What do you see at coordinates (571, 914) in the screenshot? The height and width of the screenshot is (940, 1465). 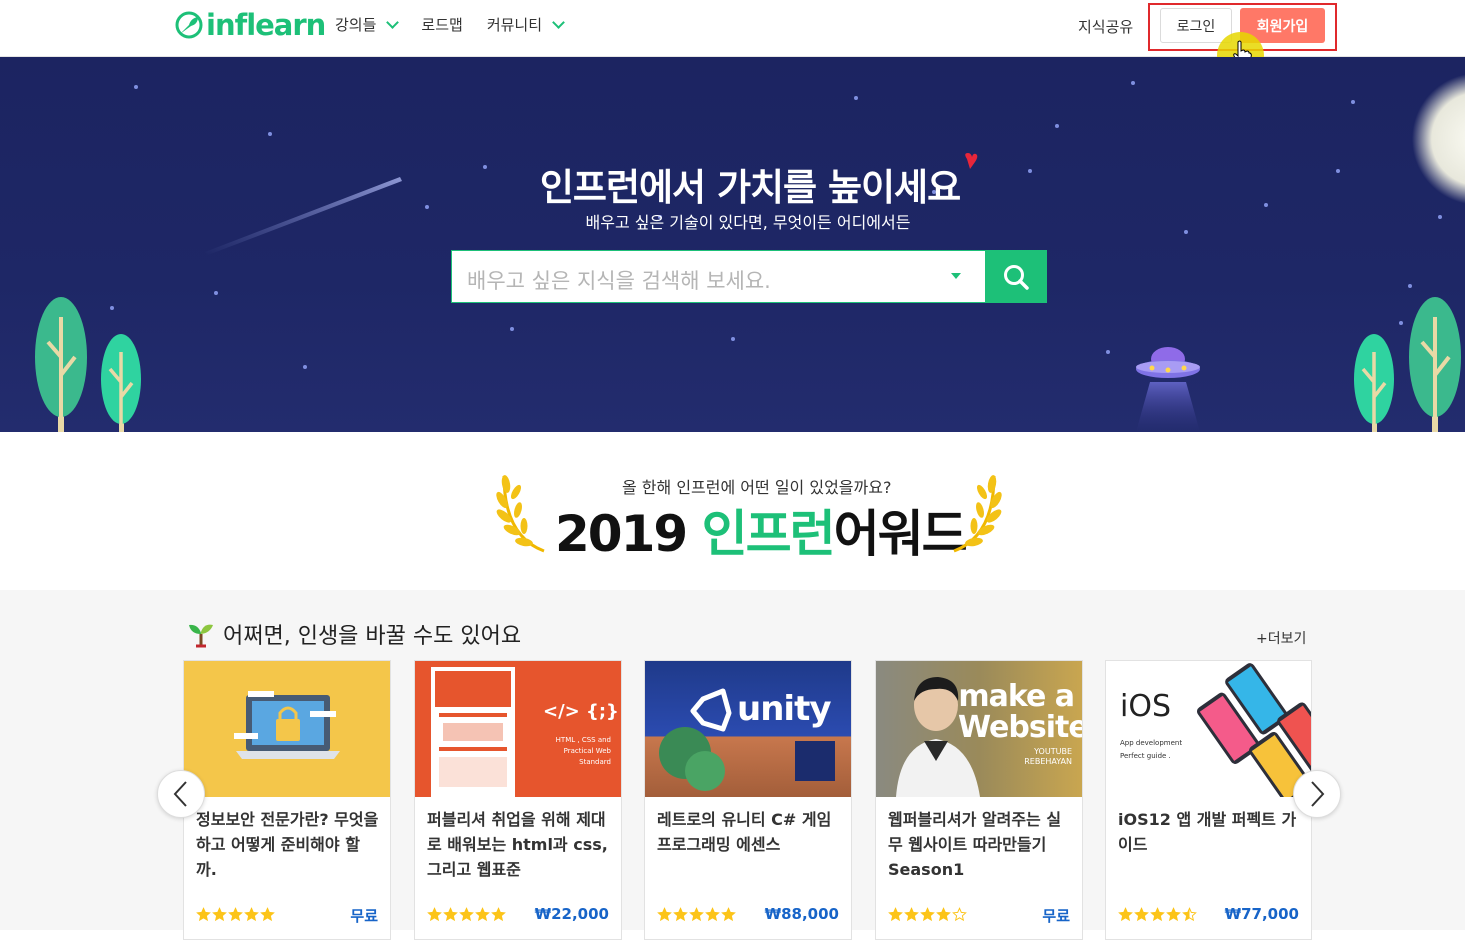 I see `course-price: ₩22,000` at bounding box center [571, 914].